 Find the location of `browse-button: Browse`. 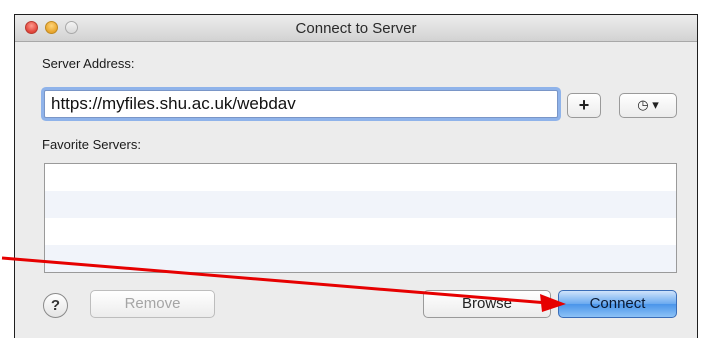

browse-button: Browse is located at coordinates (487, 304).